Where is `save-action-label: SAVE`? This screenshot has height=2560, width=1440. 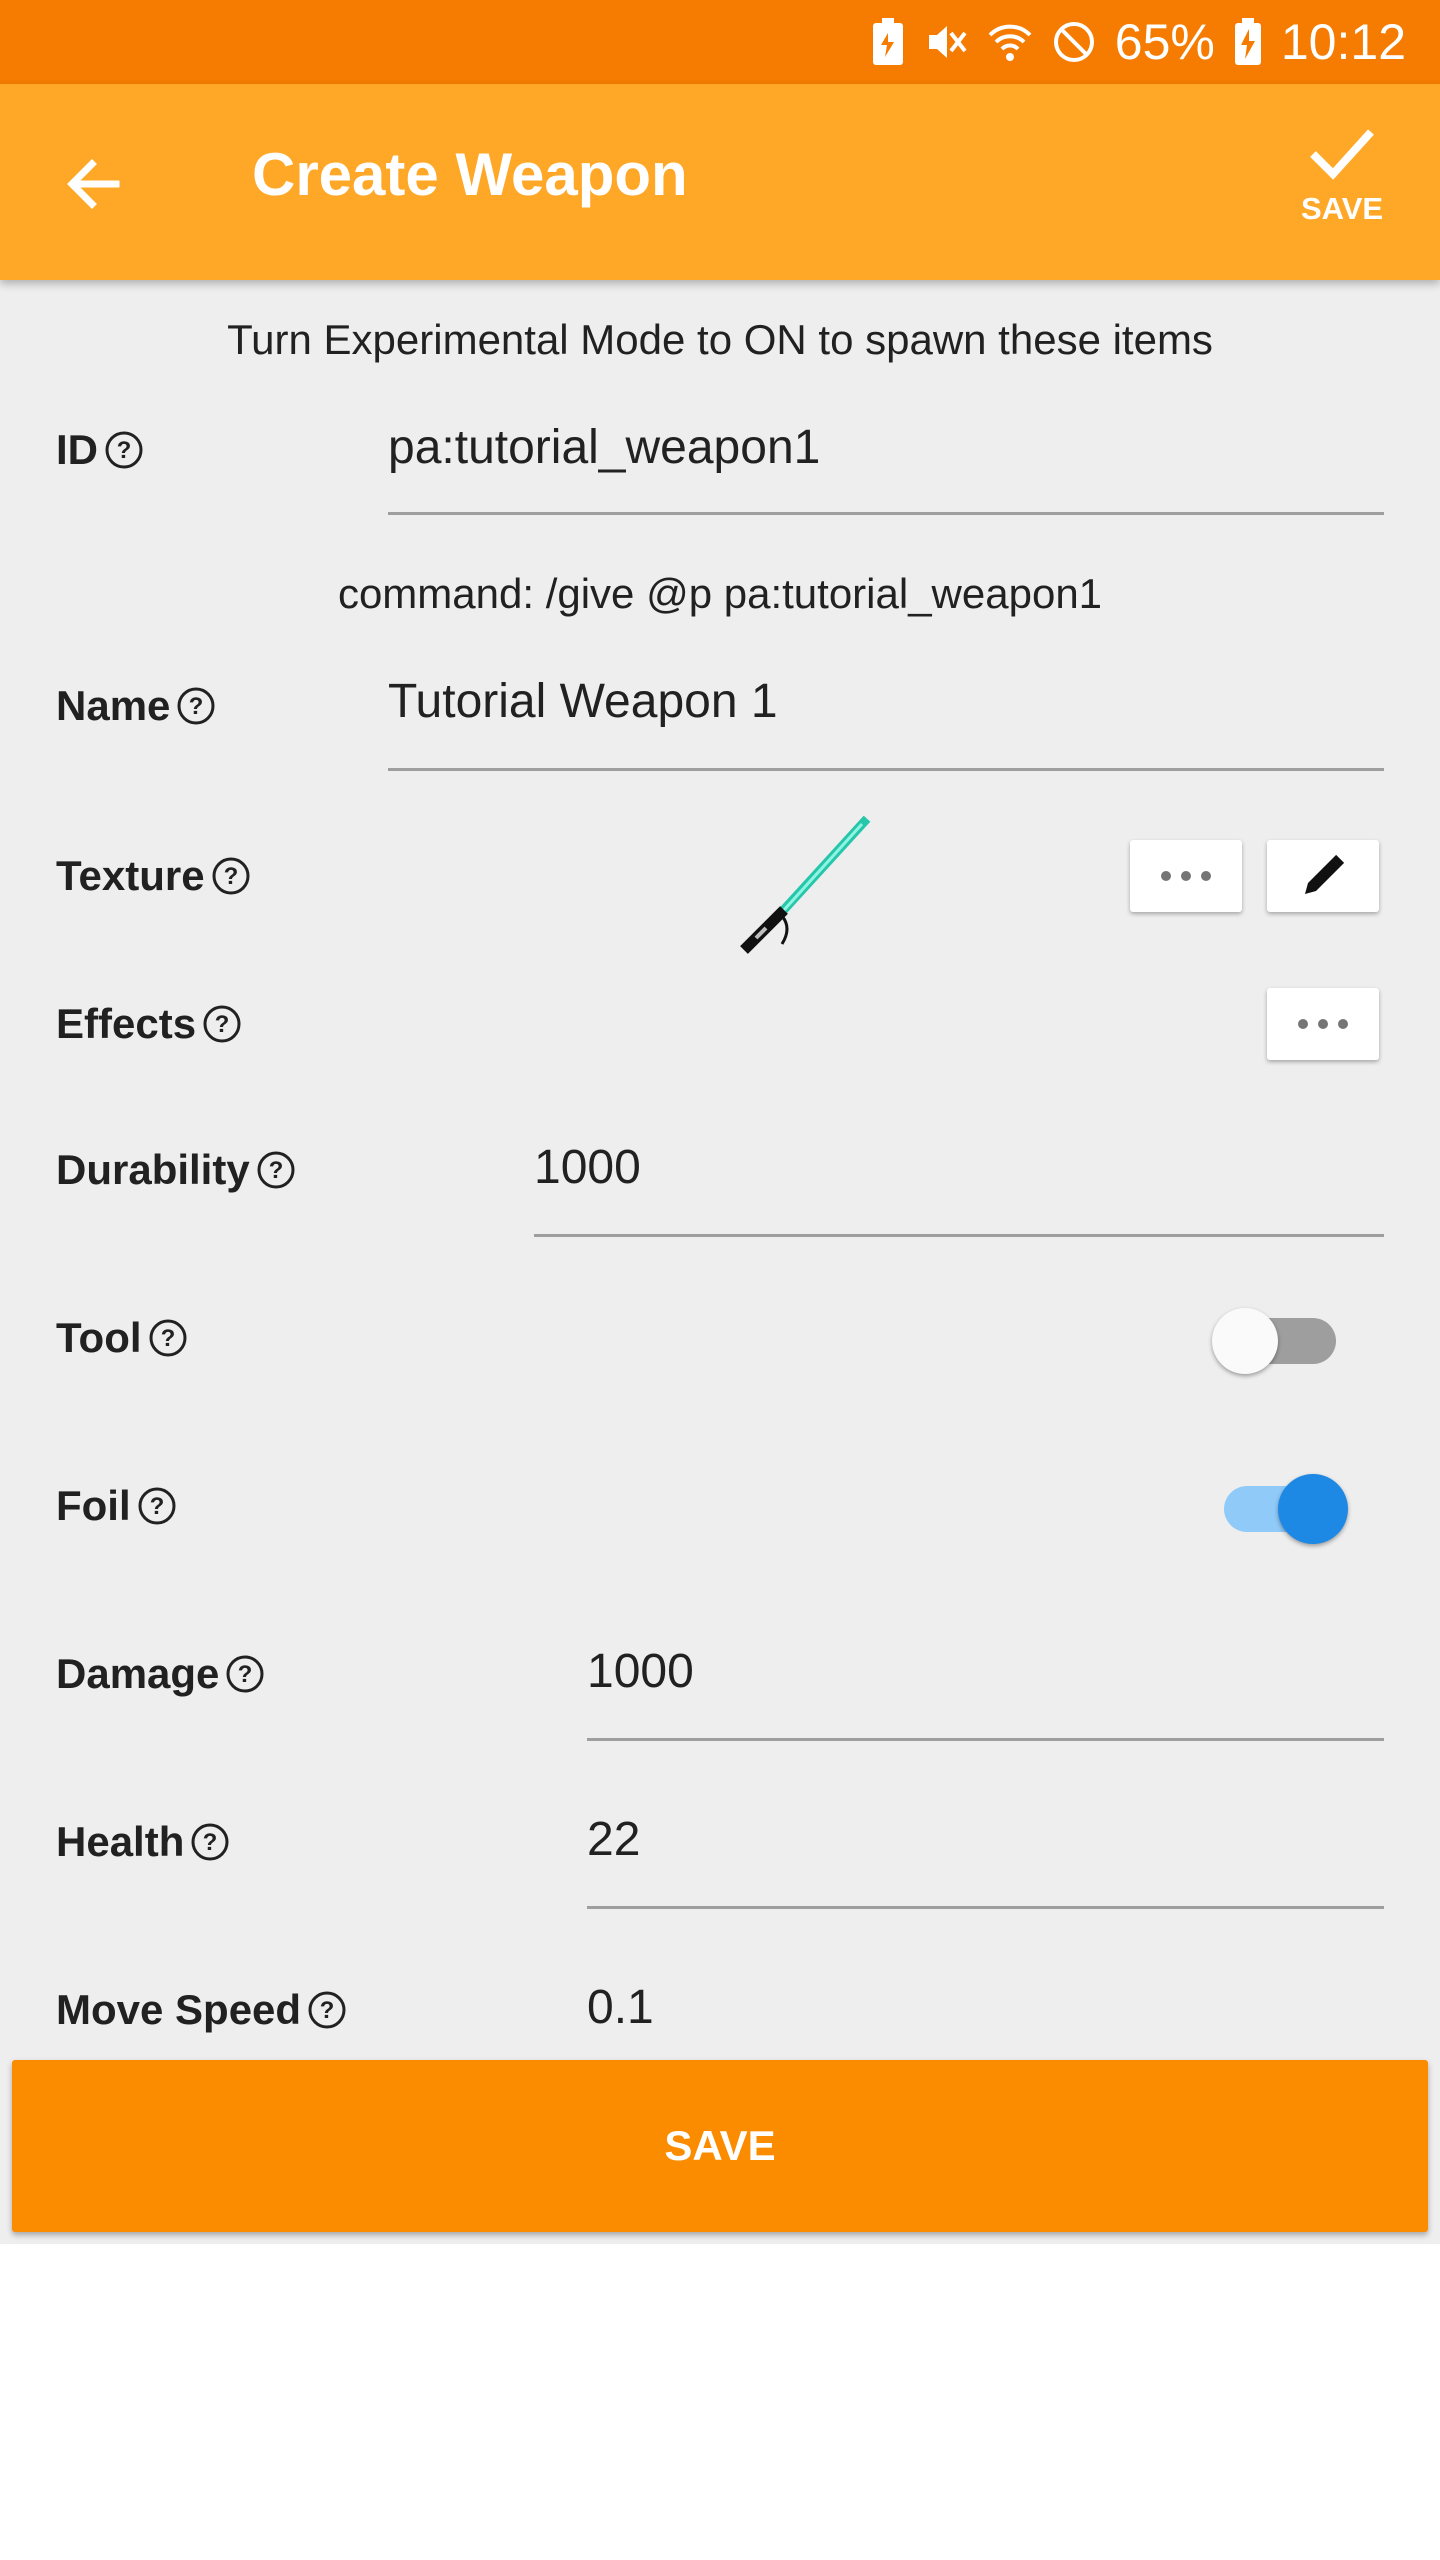 save-action-label: SAVE is located at coordinates (1342, 208).